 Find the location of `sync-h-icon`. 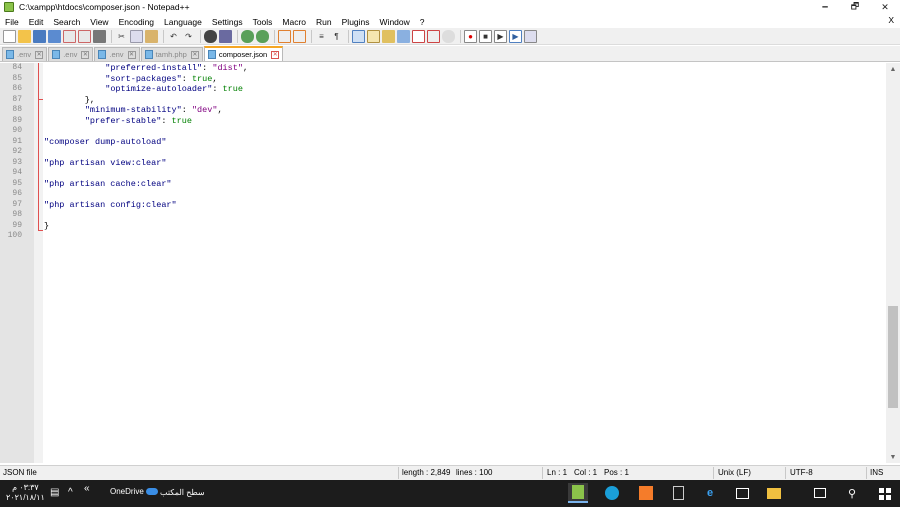

sync-h-icon is located at coordinates (299, 36).